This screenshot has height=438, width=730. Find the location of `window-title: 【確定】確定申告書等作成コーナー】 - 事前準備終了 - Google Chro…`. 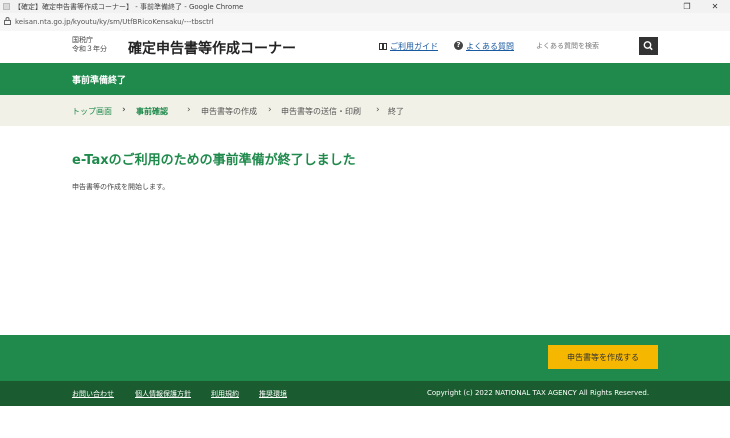

window-title: 【確定】確定申告書等作成コーナー】 - 事前準備終了 - Google Chro… is located at coordinates (129, 7).